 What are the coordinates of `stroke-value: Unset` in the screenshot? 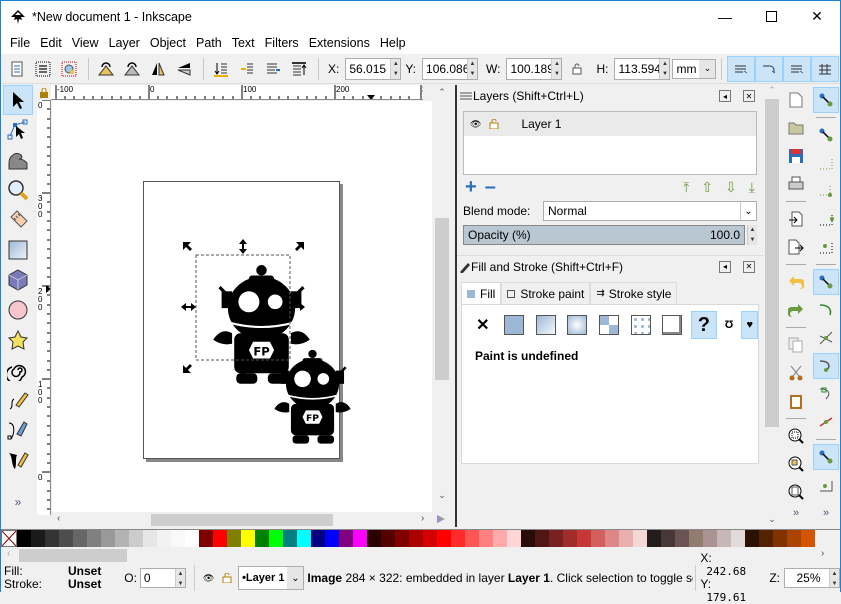 It's located at (84, 584).